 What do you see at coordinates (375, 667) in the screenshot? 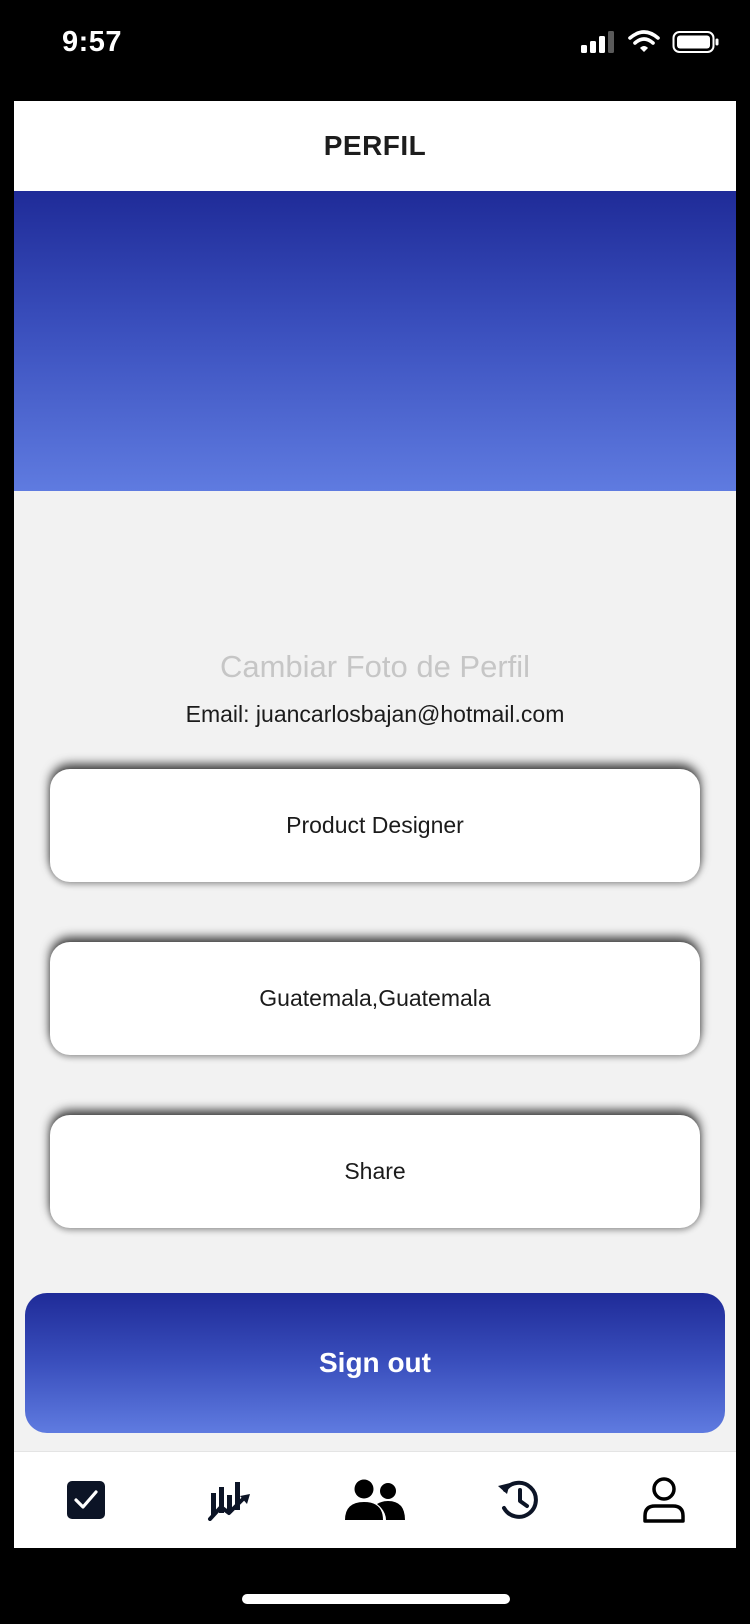
I see `change-profile-photo-link: Cambiar Foto de Perfil` at bounding box center [375, 667].